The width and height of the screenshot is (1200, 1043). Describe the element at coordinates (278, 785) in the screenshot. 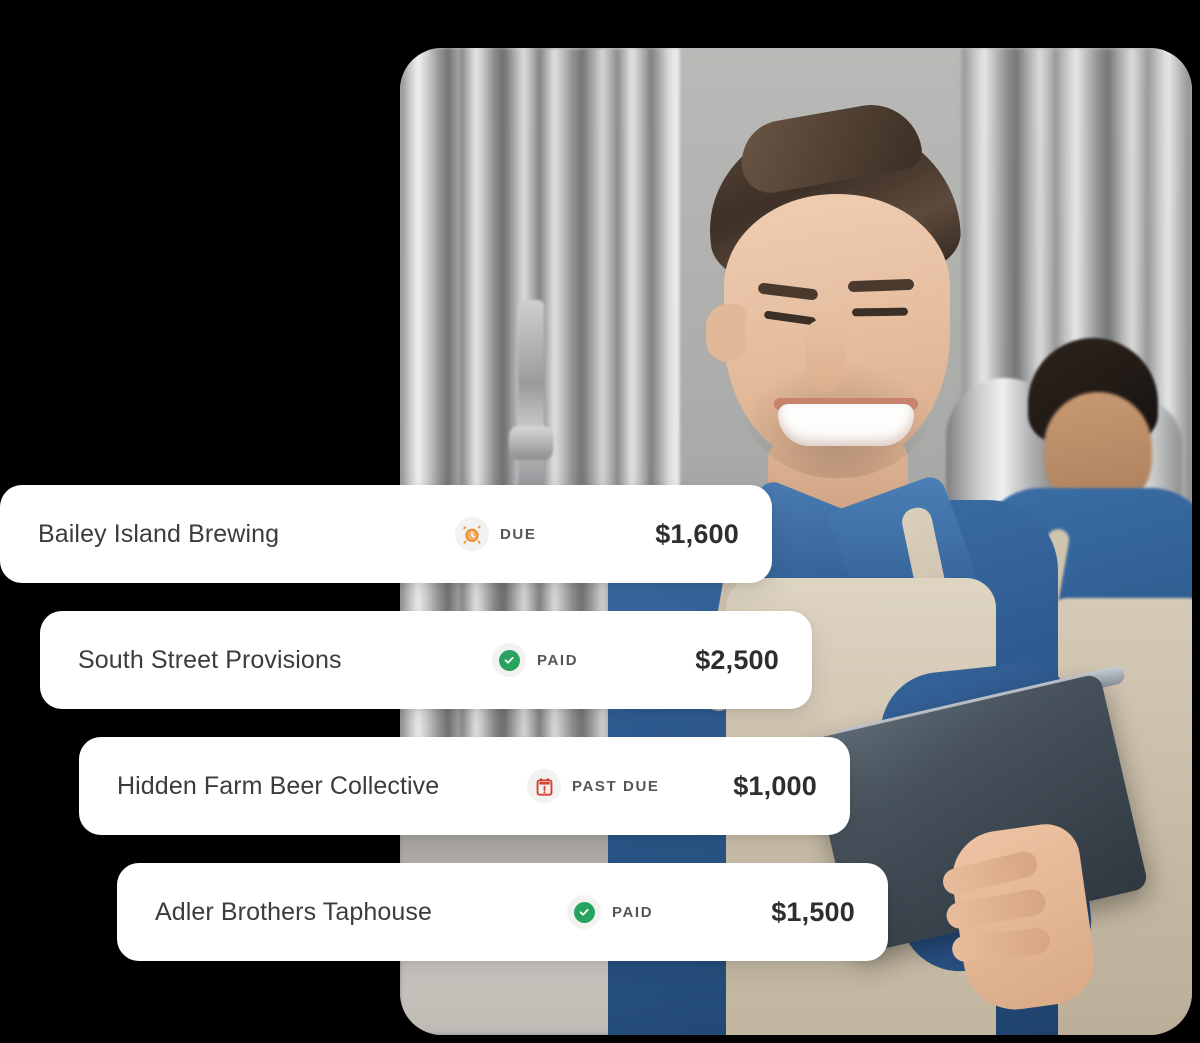

I see `invoice-customer-name: Hidden Farm Beer Collective` at that location.